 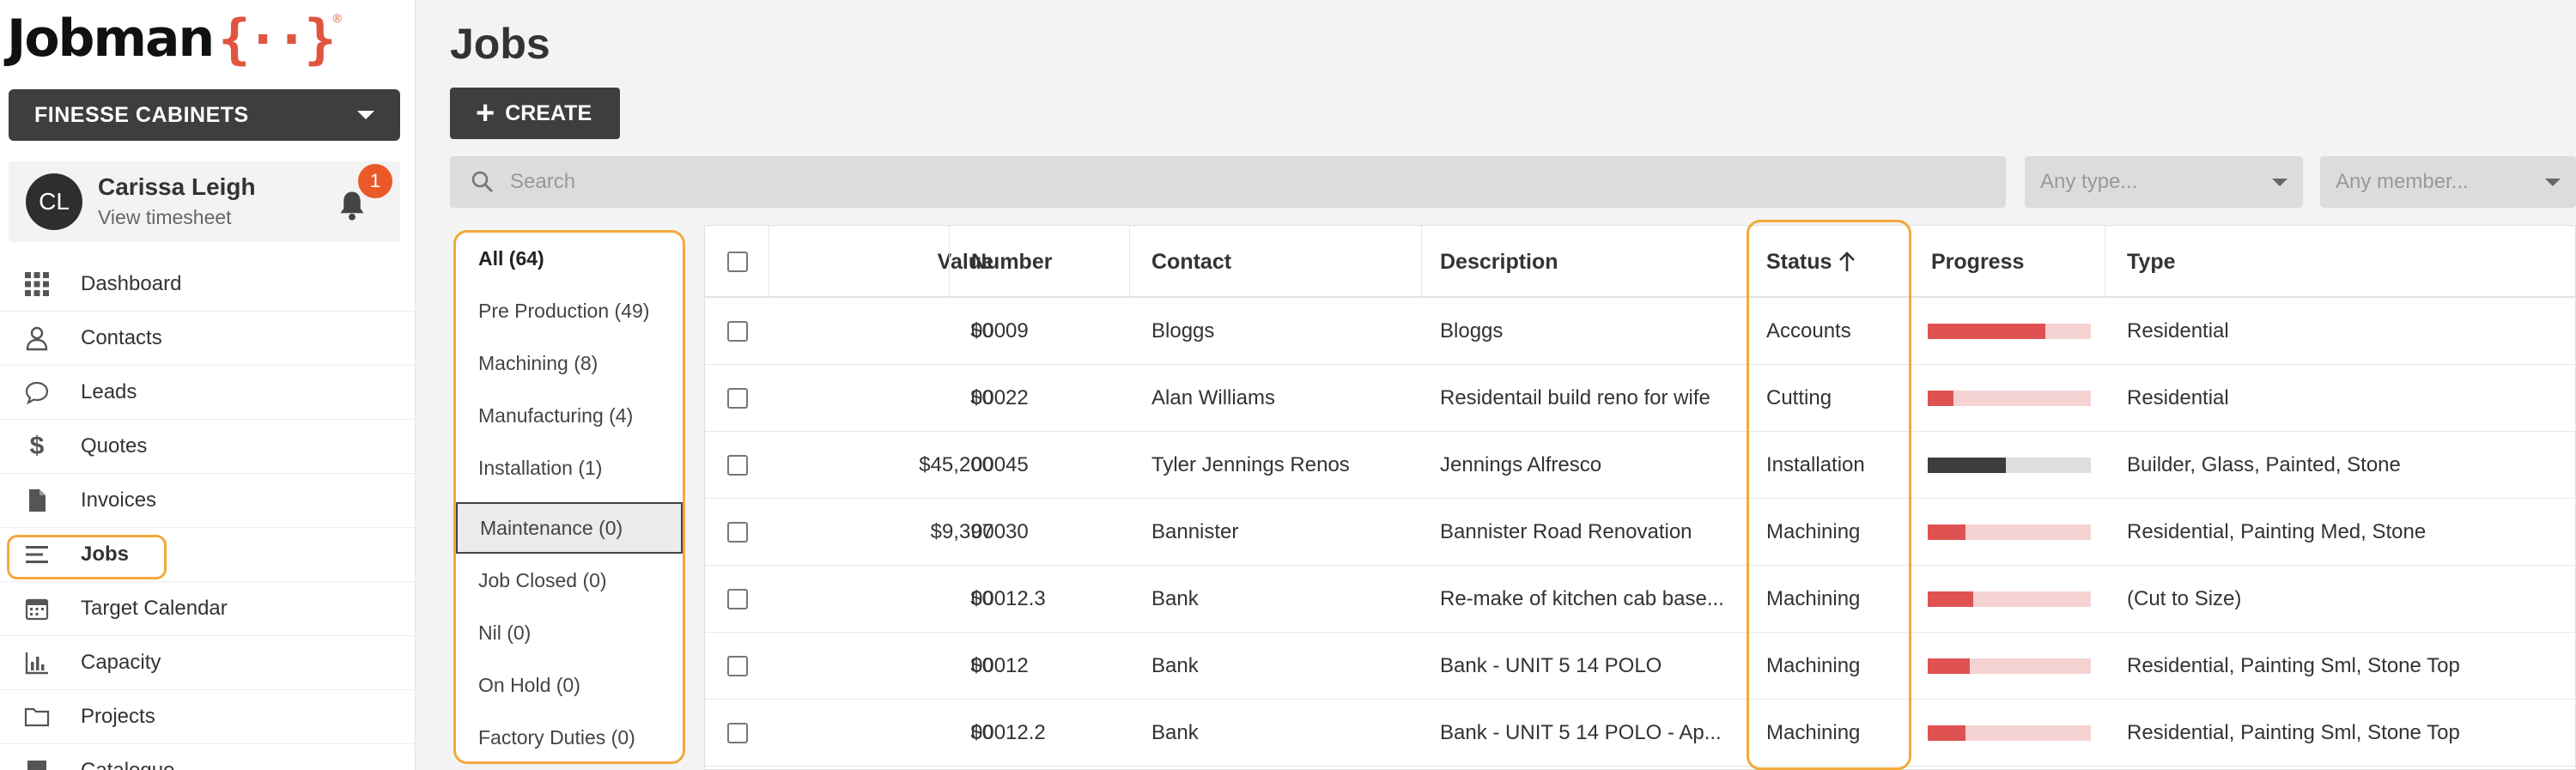 I want to click on logo-mark: {··}, so click(x=277, y=38).